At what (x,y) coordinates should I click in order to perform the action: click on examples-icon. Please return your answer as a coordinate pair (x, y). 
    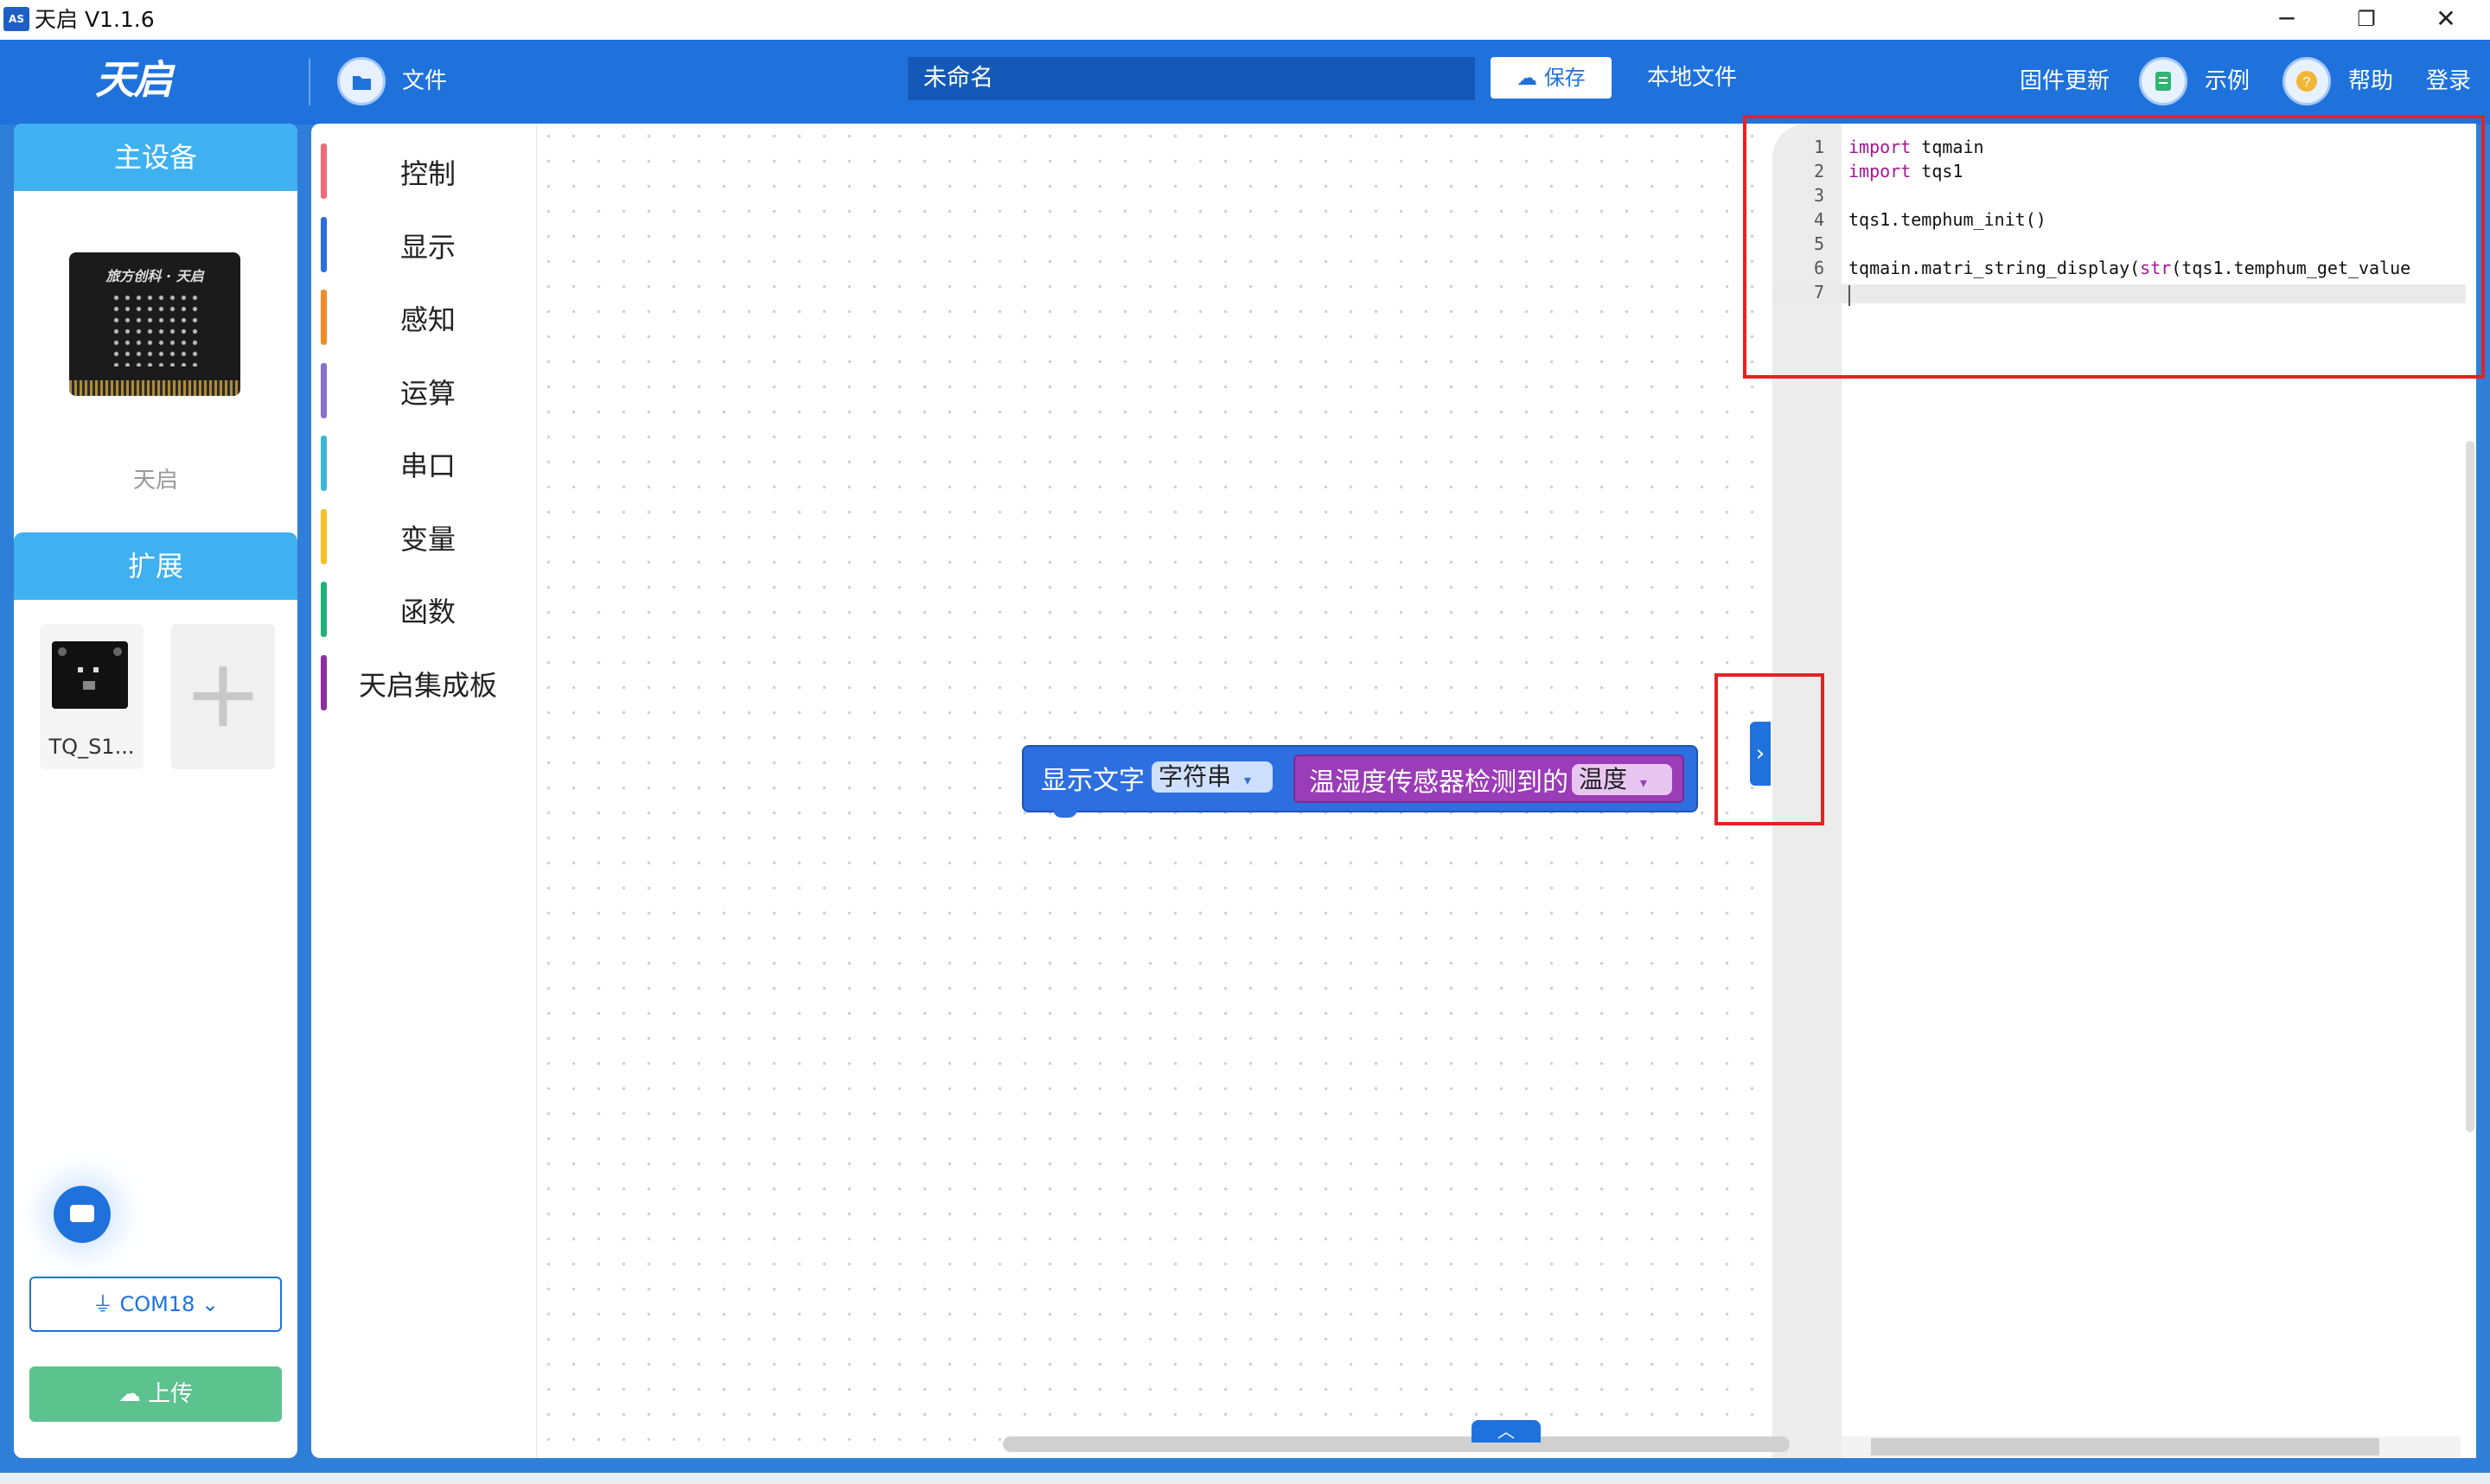
    Looking at the image, I should click on (2163, 81).